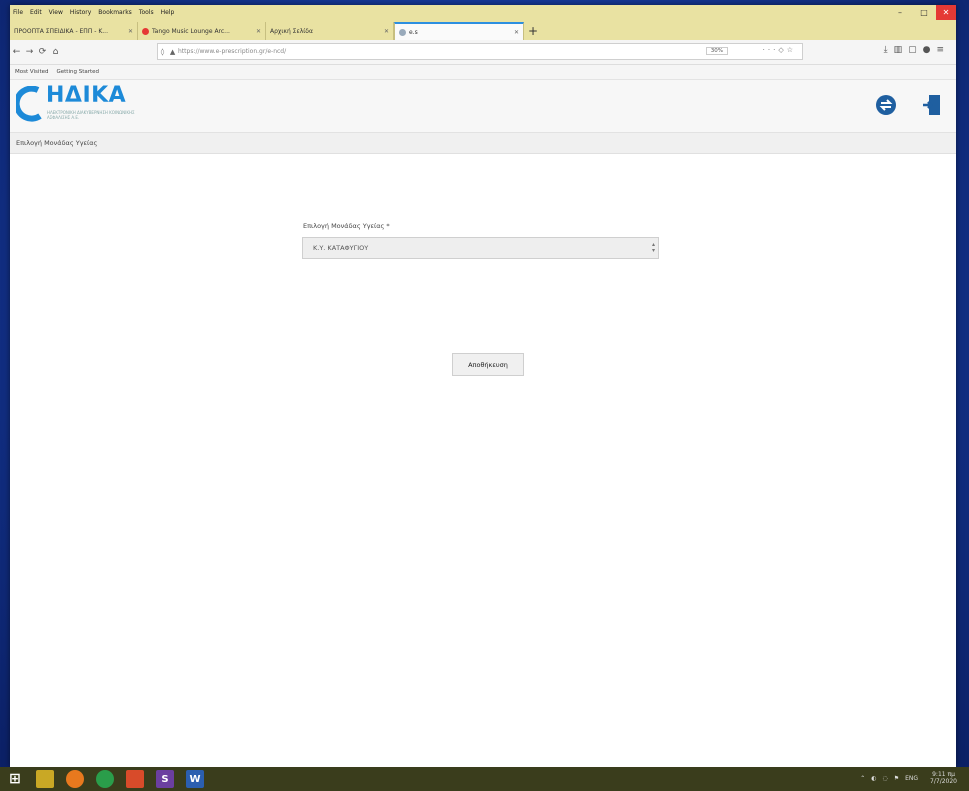 The image size is (969, 791). What do you see at coordinates (924, 12) in the screenshot?
I see `maximize-button: □` at bounding box center [924, 12].